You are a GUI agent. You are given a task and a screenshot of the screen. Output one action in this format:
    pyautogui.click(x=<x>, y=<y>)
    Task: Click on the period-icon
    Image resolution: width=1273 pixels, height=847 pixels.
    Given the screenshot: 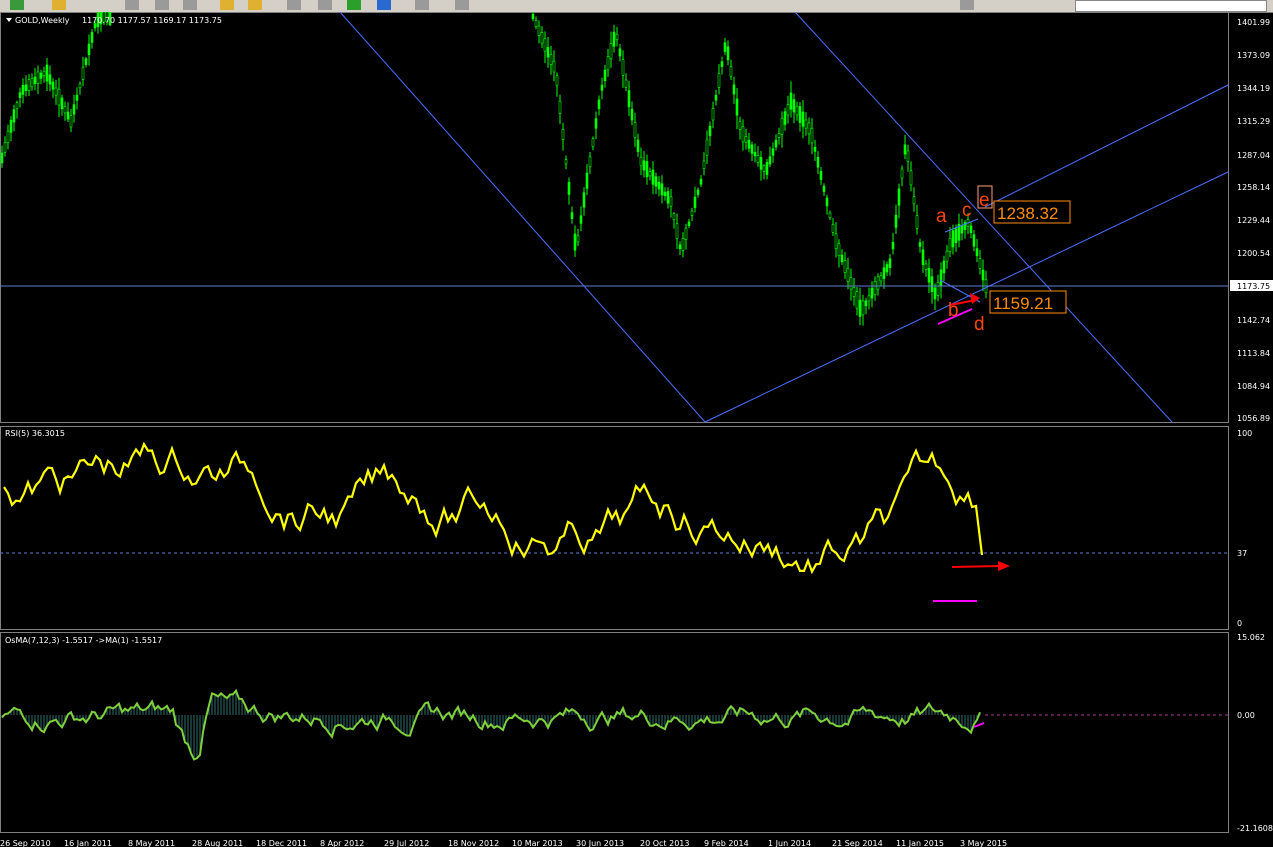 What is the action you would take?
    pyautogui.click(x=384, y=5)
    